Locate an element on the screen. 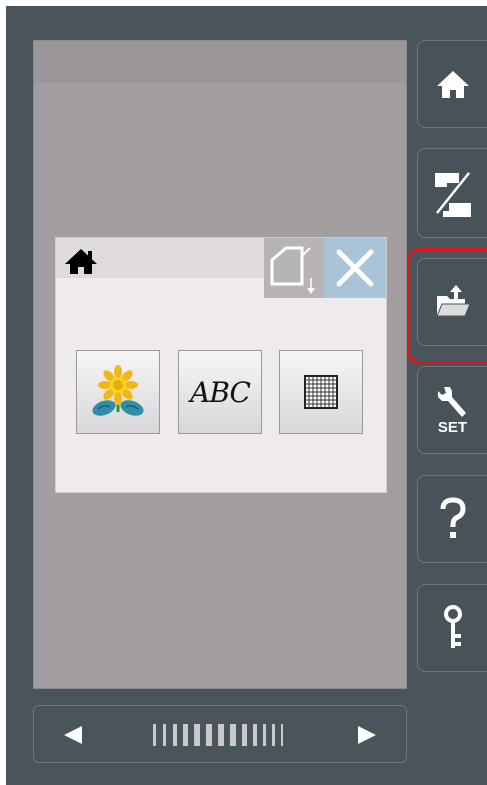 Image resolution: width=487 pixels, height=785 pixels. scroll-bar is located at coordinates (220, 734).